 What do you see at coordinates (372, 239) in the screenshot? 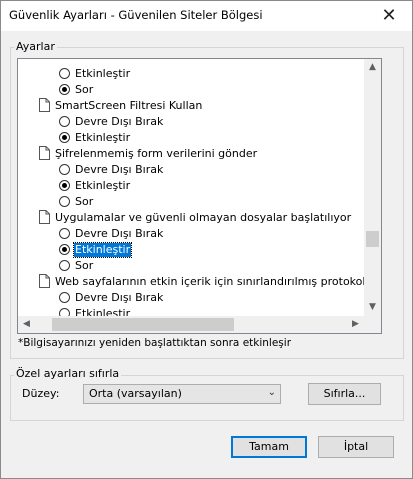
I see `vertical-scroll-thumb` at bounding box center [372, 239].